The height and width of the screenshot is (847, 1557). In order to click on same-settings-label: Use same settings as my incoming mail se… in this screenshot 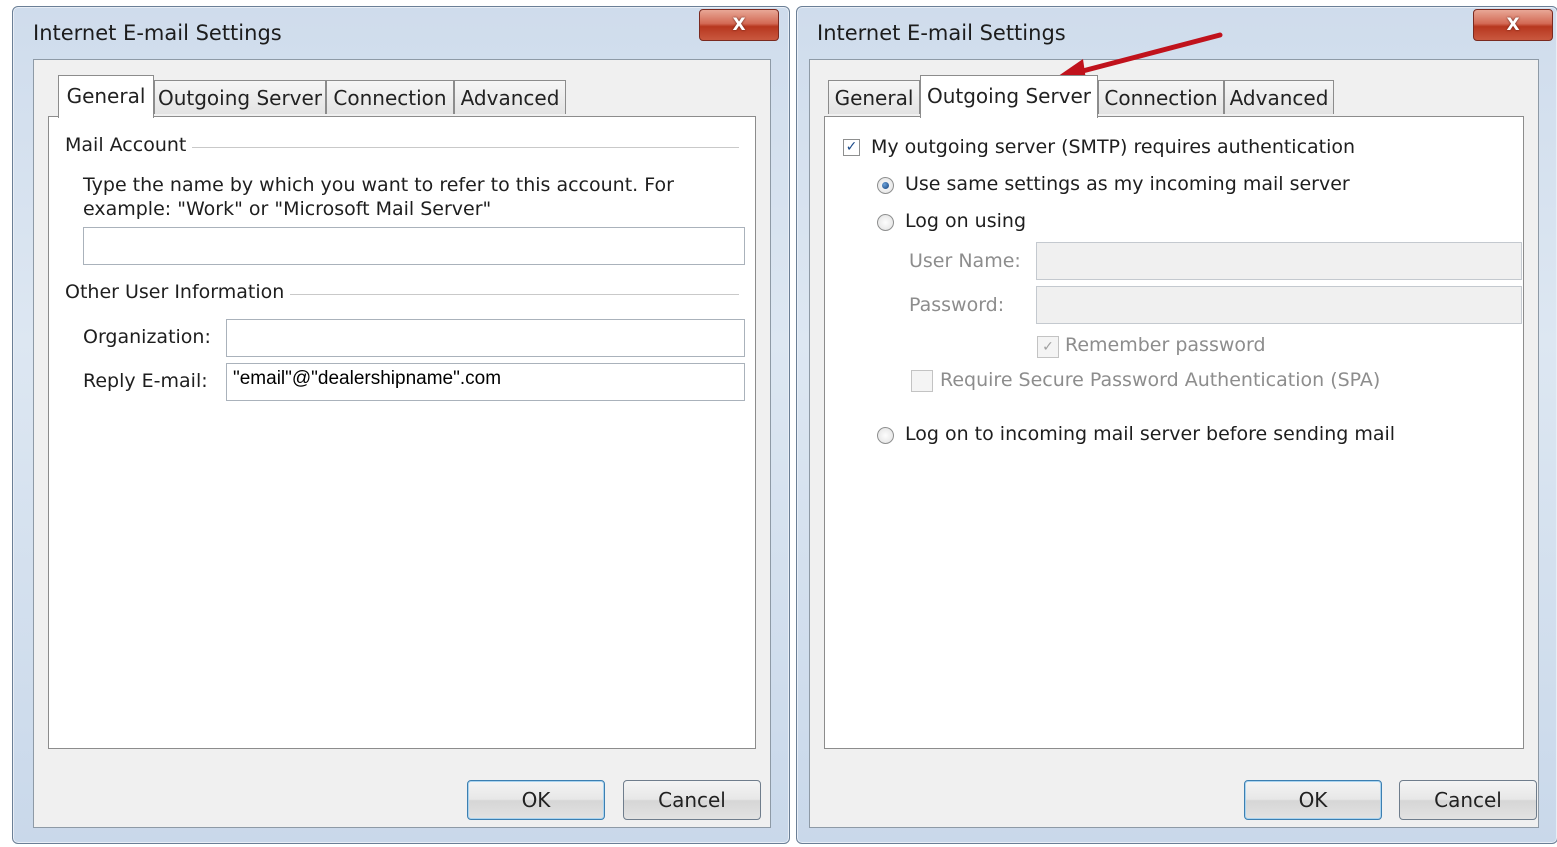, I will do `click(1127, 184)`.